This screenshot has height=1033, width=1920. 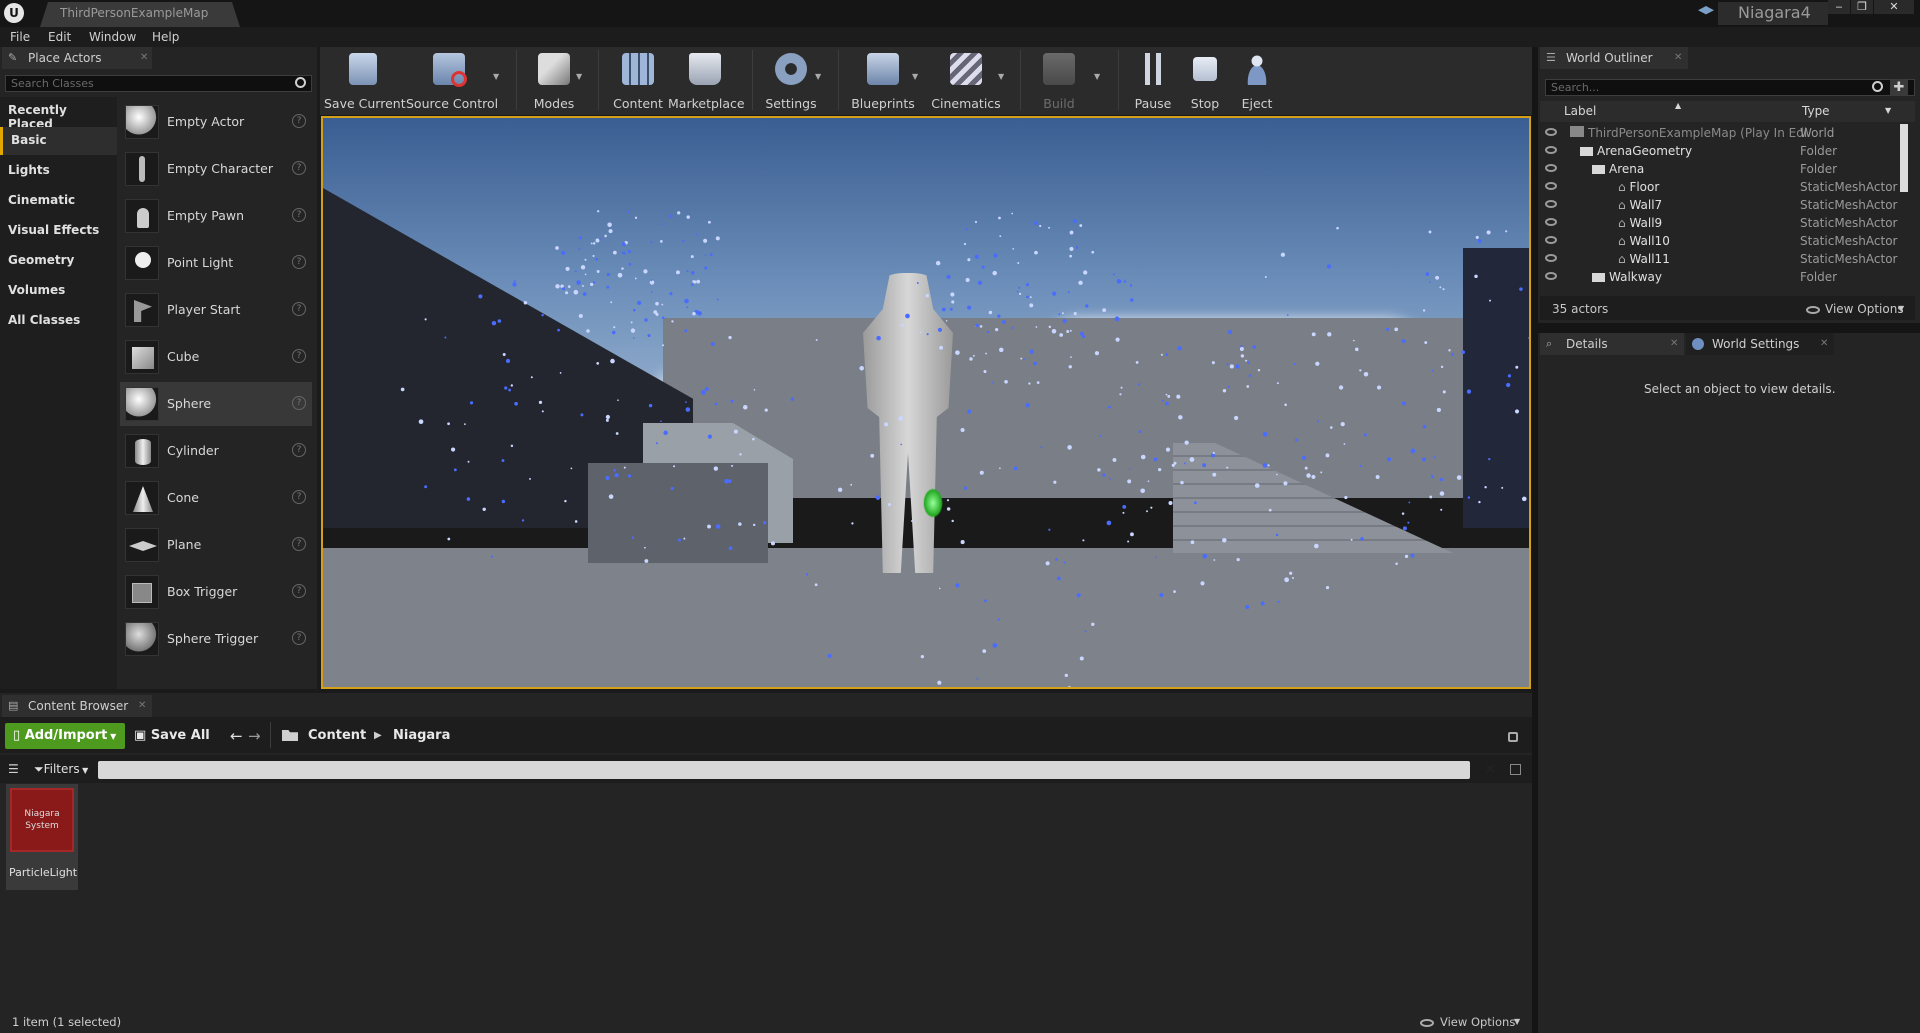 What do you see at coordinates (1720, 259) in the screenshot?
I see `outliner-row: ⌂ Wall11 StaticMeshActor` at bounding box center [1720, 259].